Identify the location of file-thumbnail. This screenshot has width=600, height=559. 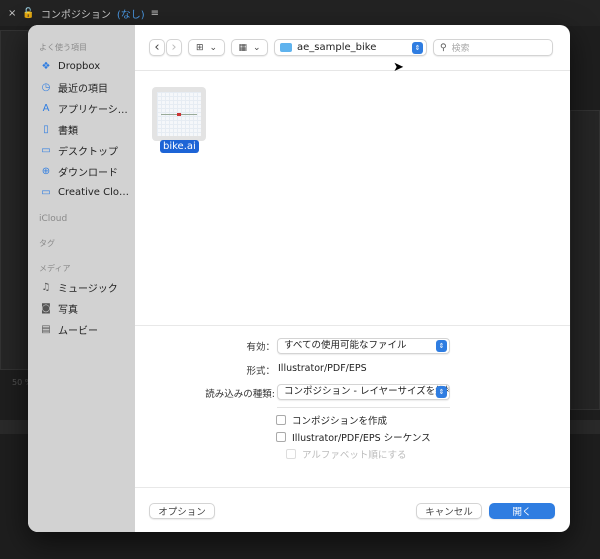
(179, 114).